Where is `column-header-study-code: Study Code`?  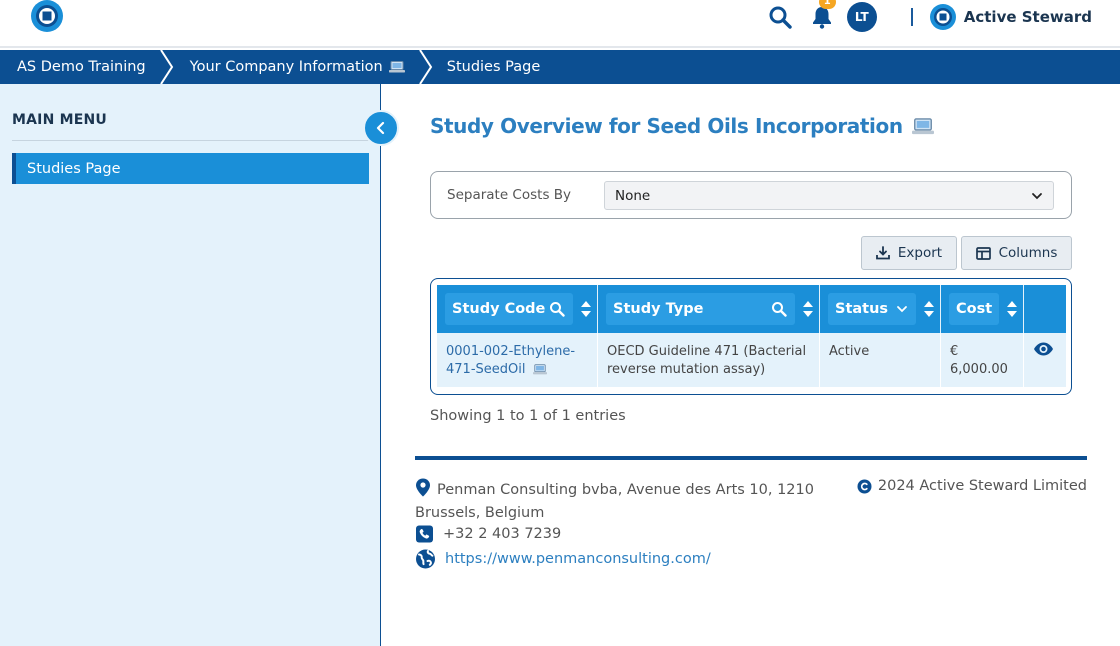 column-header-study-code: Study Code is located at coordinates (517, 309).